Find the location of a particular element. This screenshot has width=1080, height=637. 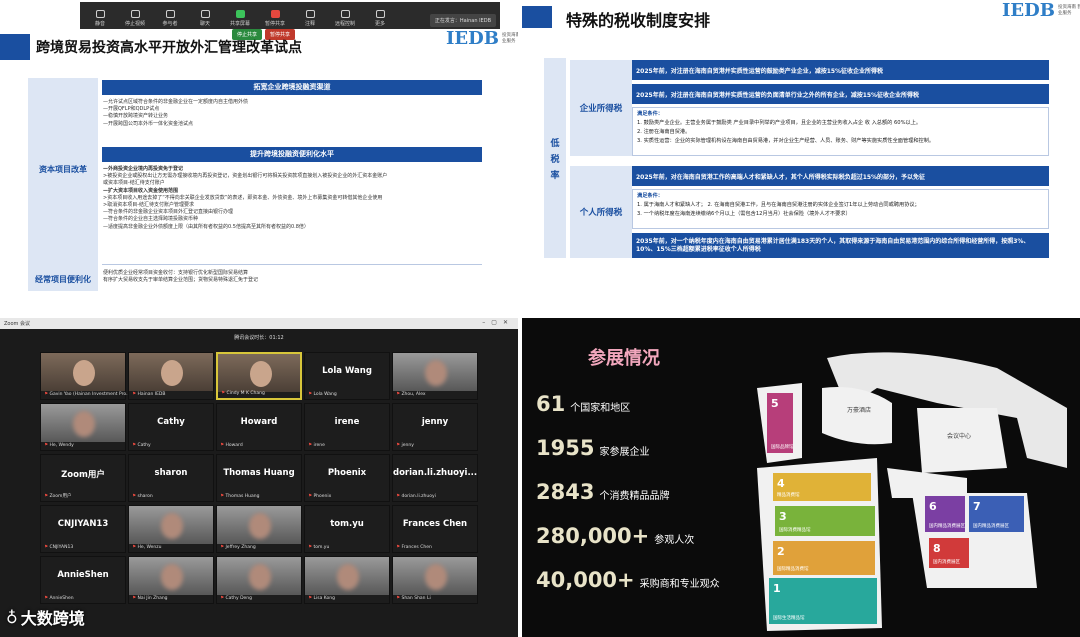

stat-number: 61 is located at coordinates (551, 404).